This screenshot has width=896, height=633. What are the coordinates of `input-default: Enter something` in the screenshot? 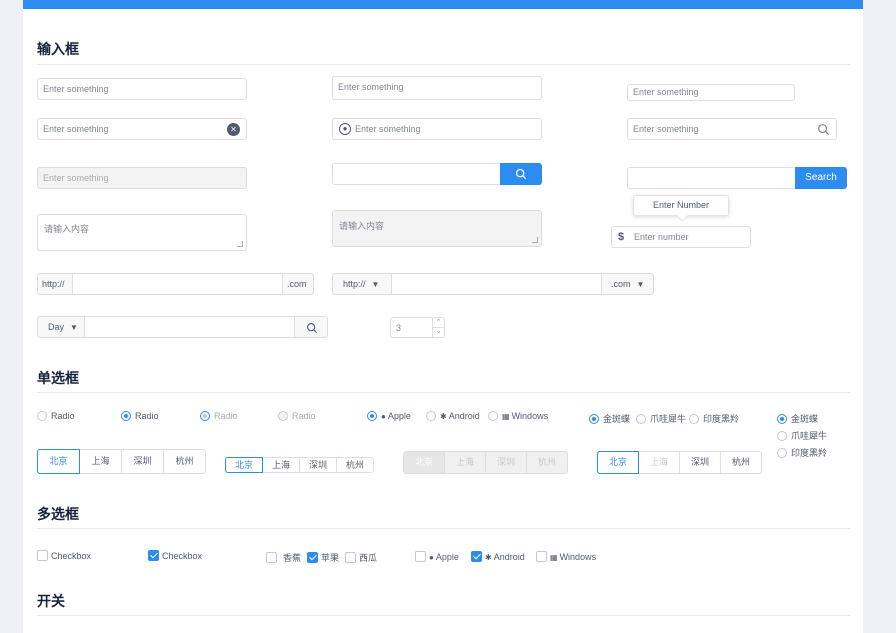 It's located at (437, 88).